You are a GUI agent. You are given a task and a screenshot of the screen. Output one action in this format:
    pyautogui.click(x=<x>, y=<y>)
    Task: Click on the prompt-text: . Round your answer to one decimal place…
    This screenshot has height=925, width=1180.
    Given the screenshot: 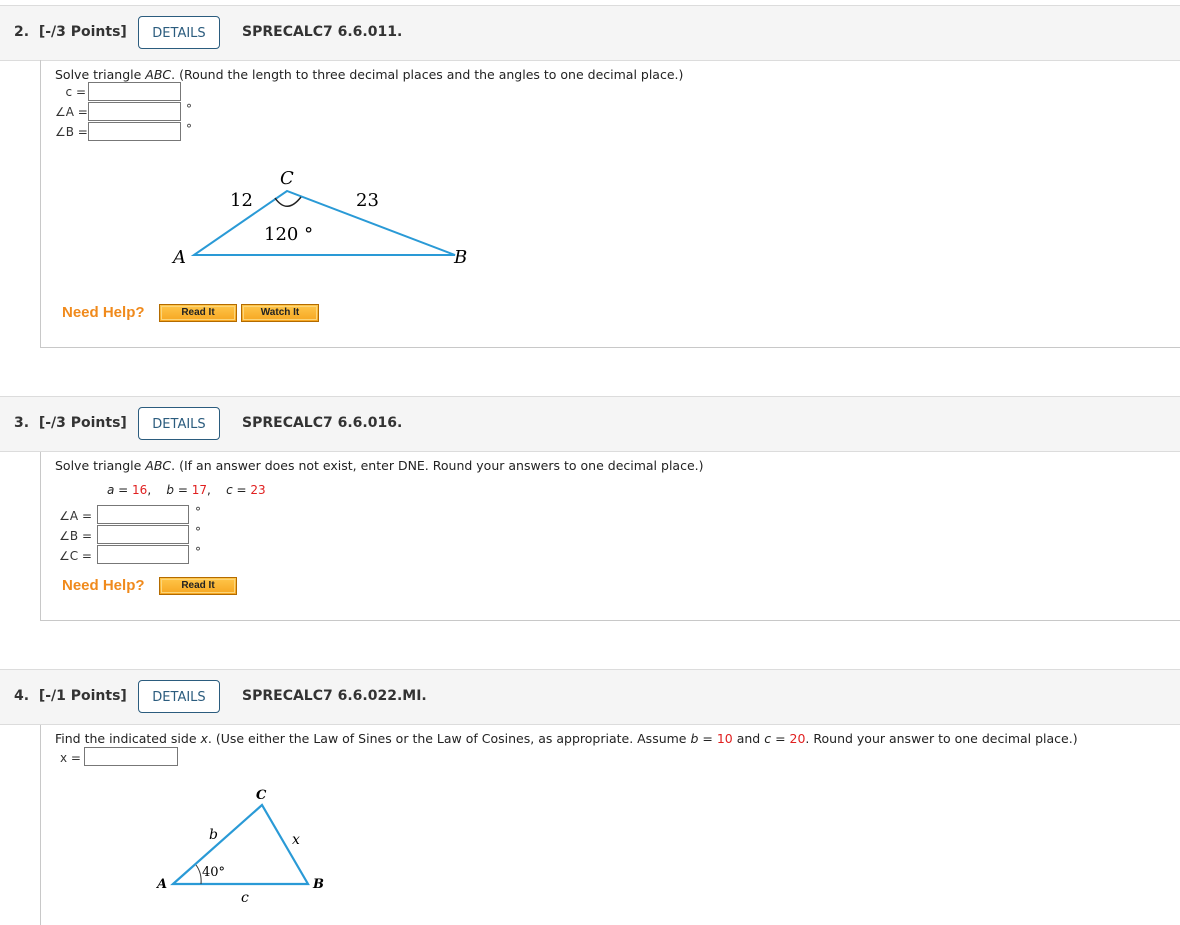 What is the action you would take?
    pyautogui.click(x=941, y=738)
    